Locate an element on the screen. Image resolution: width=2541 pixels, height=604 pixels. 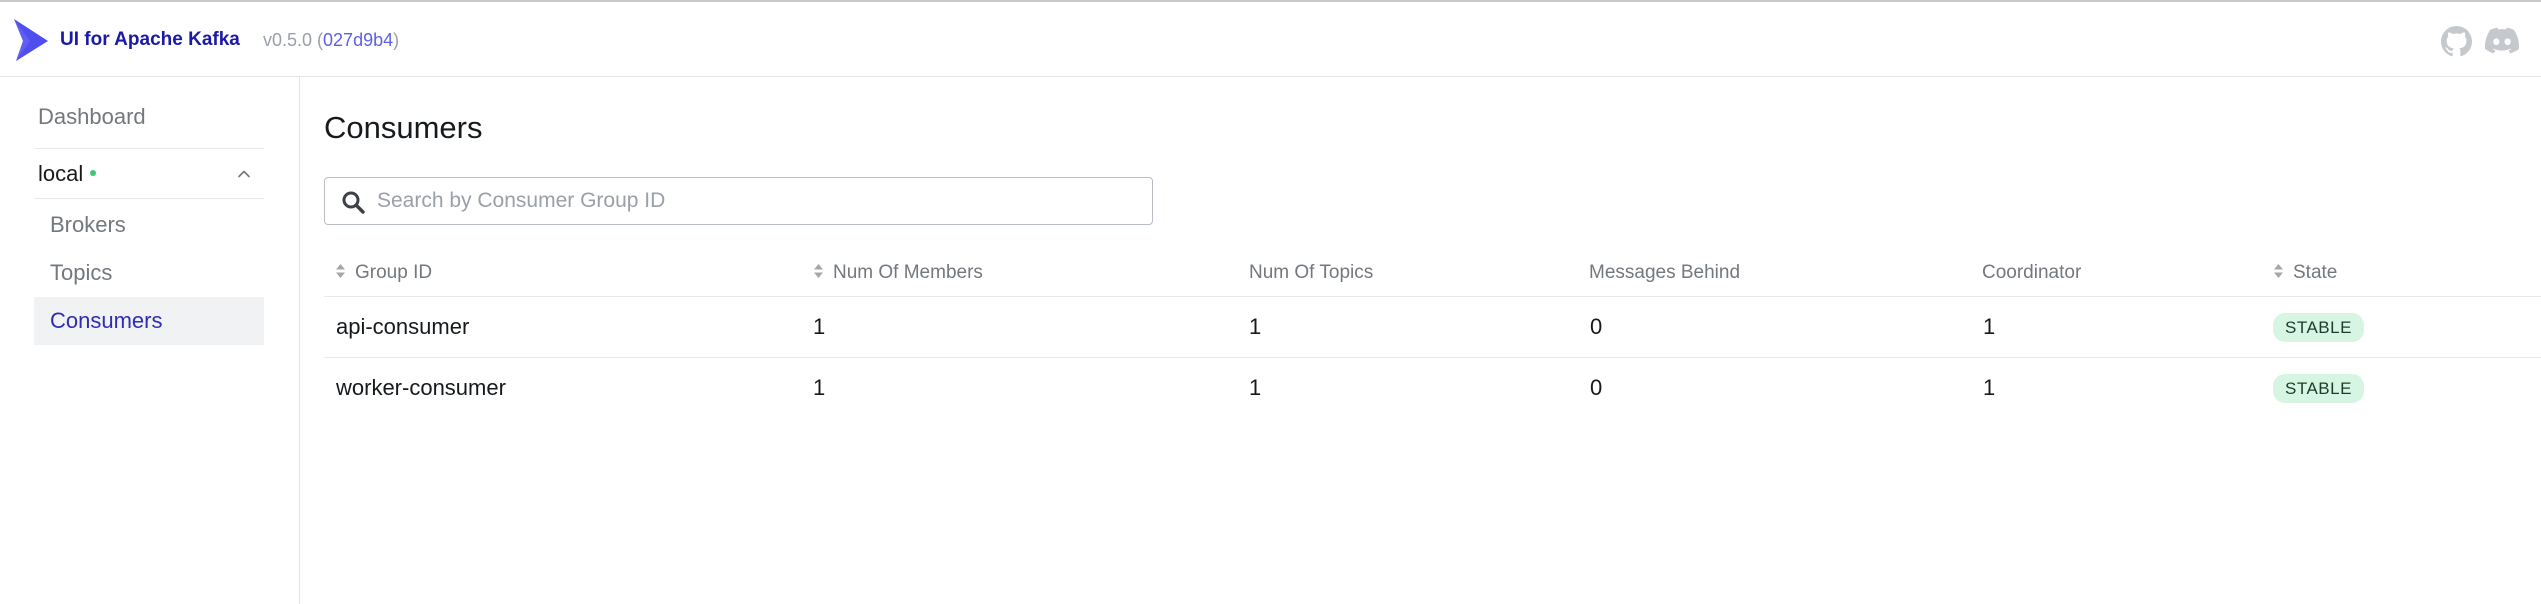
table-row: worker-consumer 1 1 0 1 STABLE is located at coordinates (1432, 388).